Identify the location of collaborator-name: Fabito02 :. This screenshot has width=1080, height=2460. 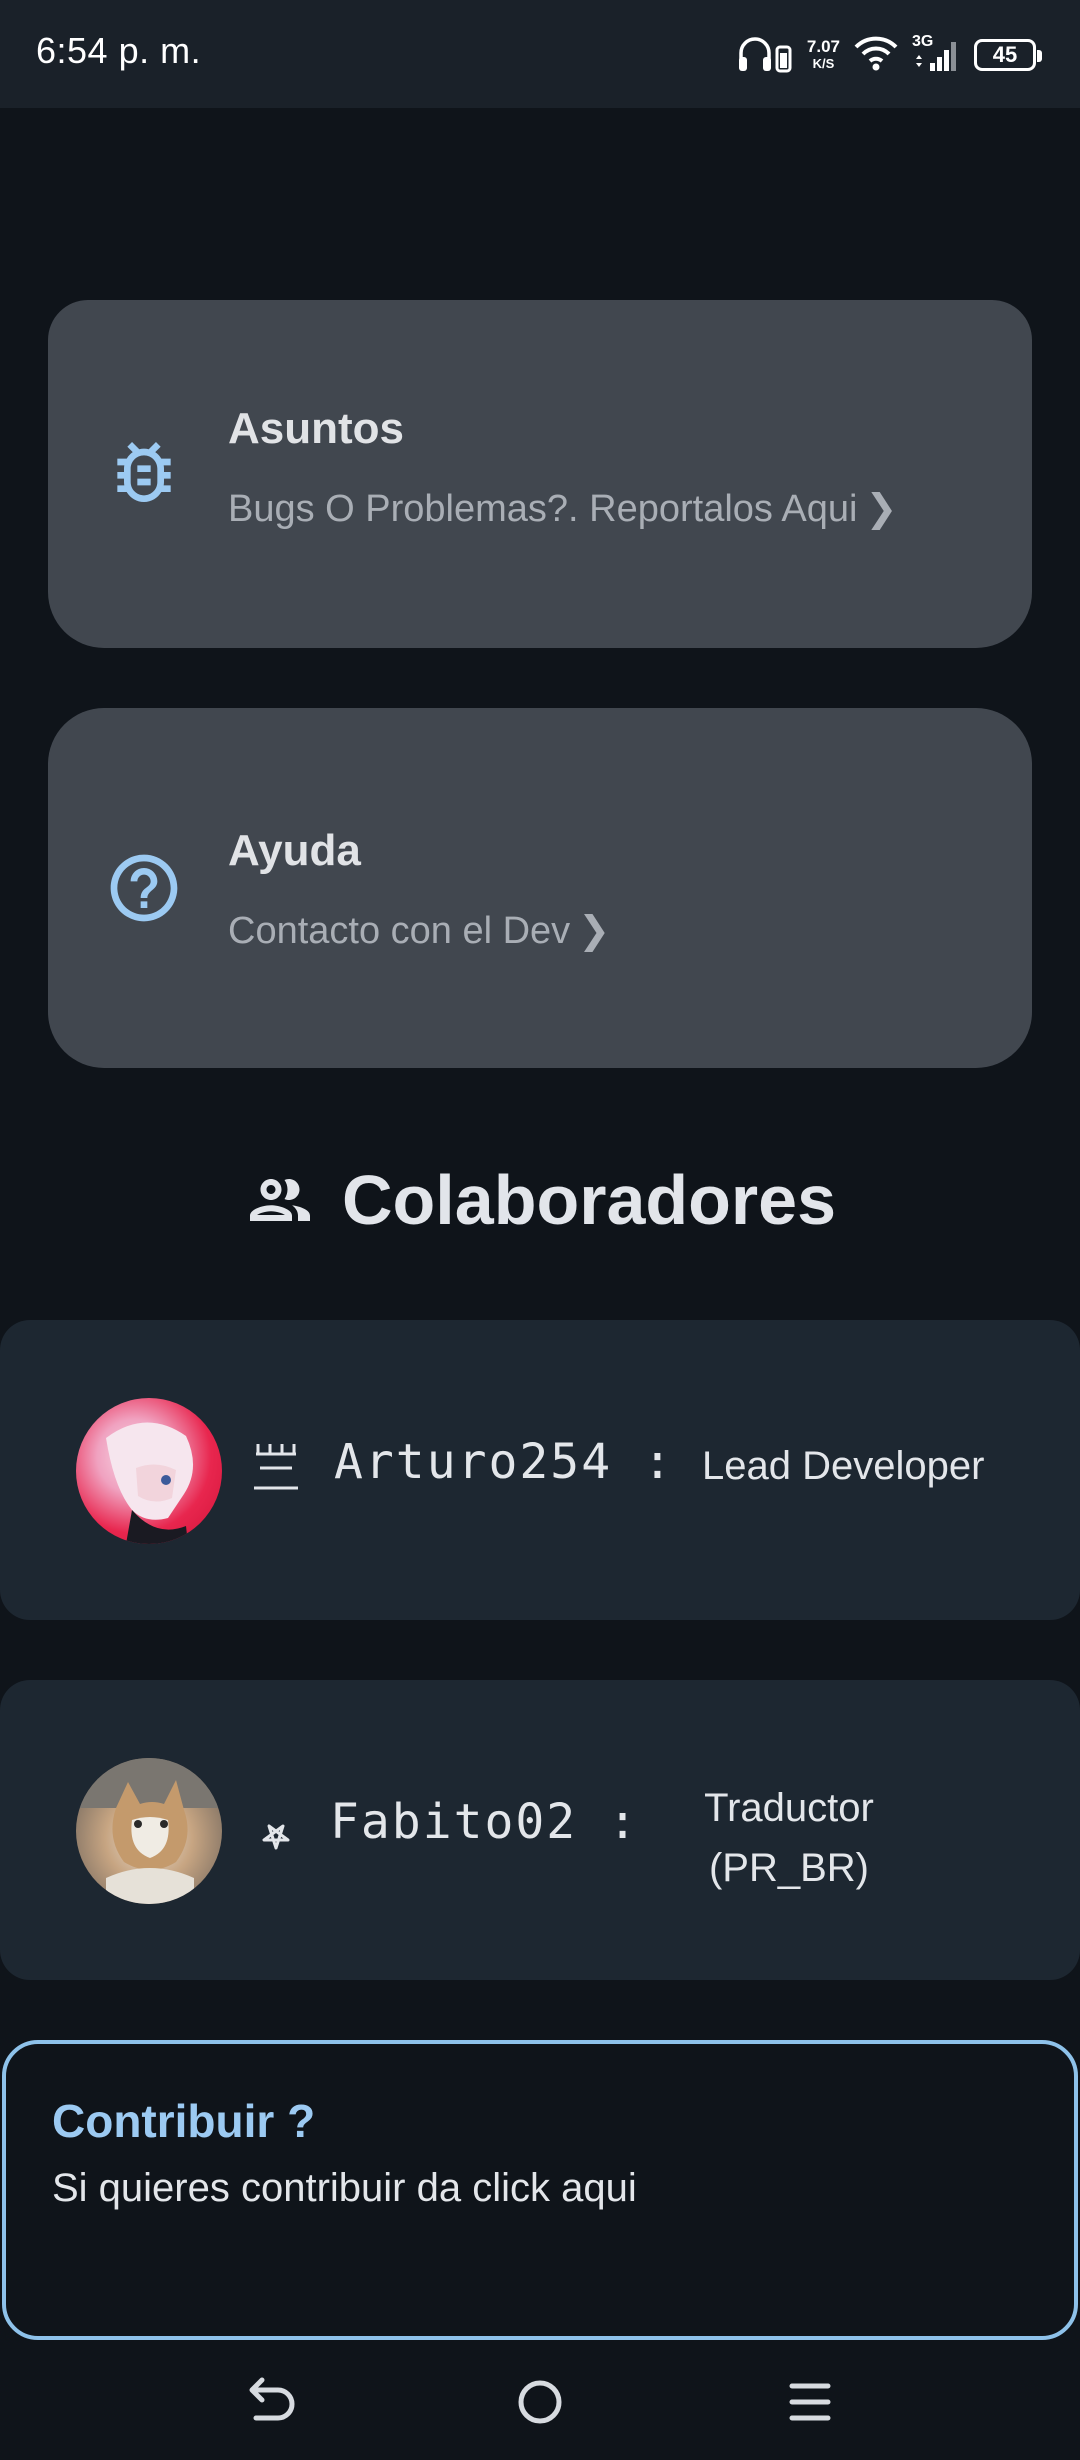
(484, 1822).